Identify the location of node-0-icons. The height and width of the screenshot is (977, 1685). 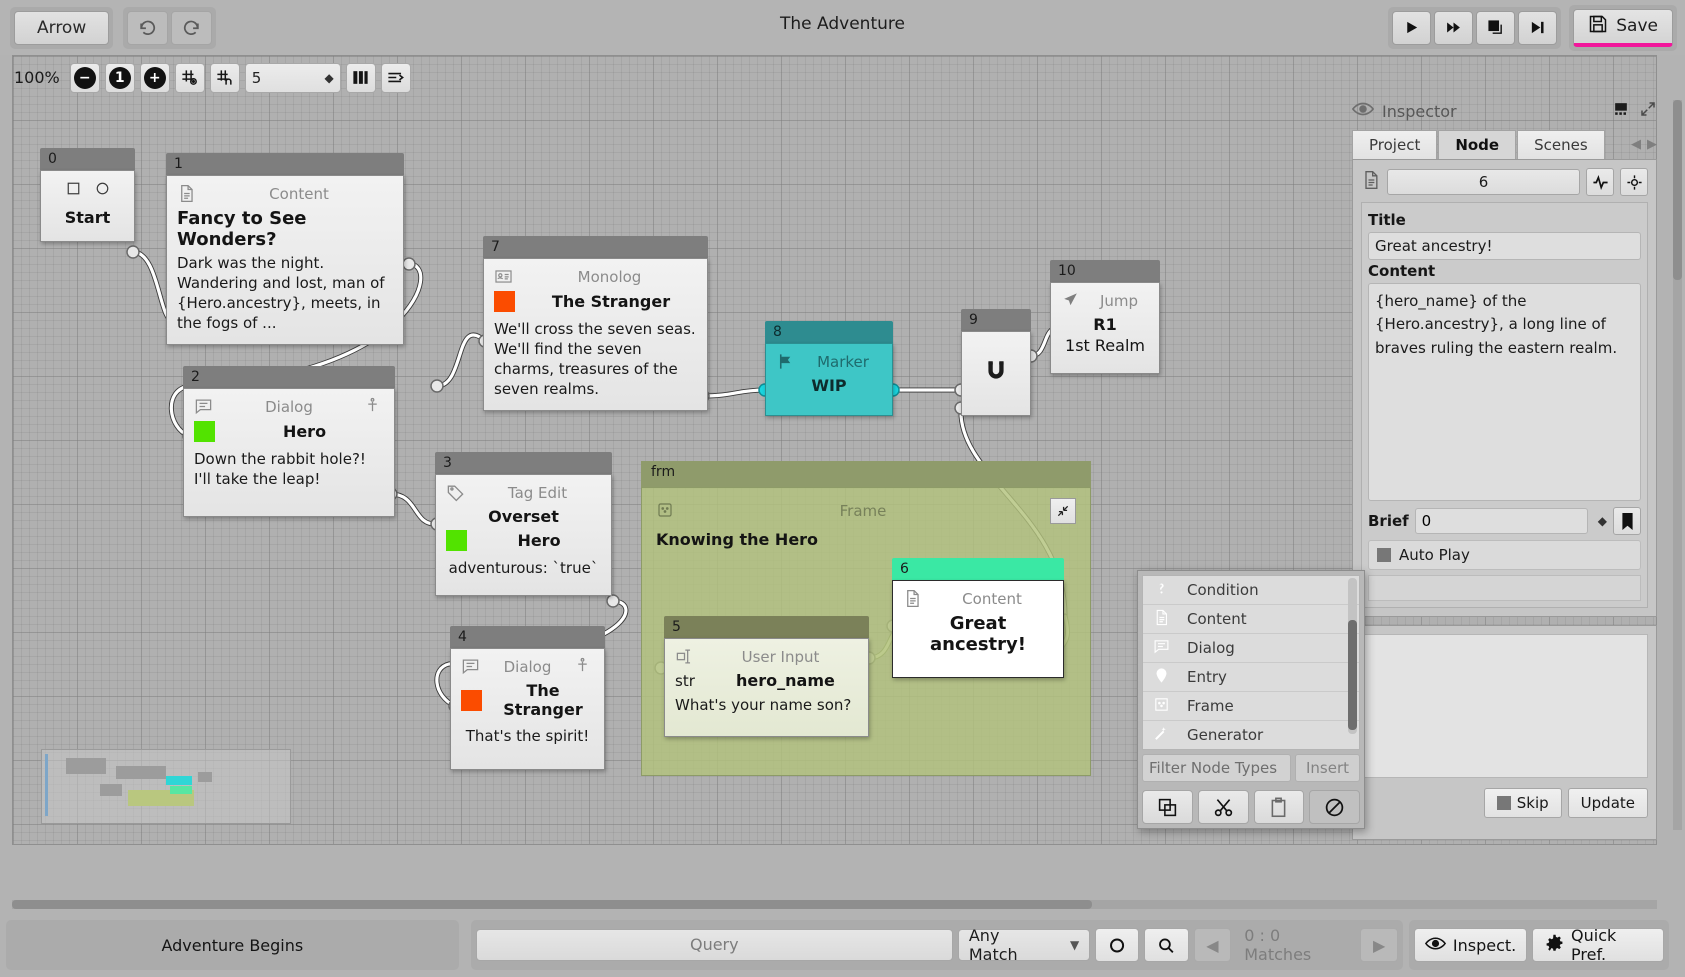
(87, 190).